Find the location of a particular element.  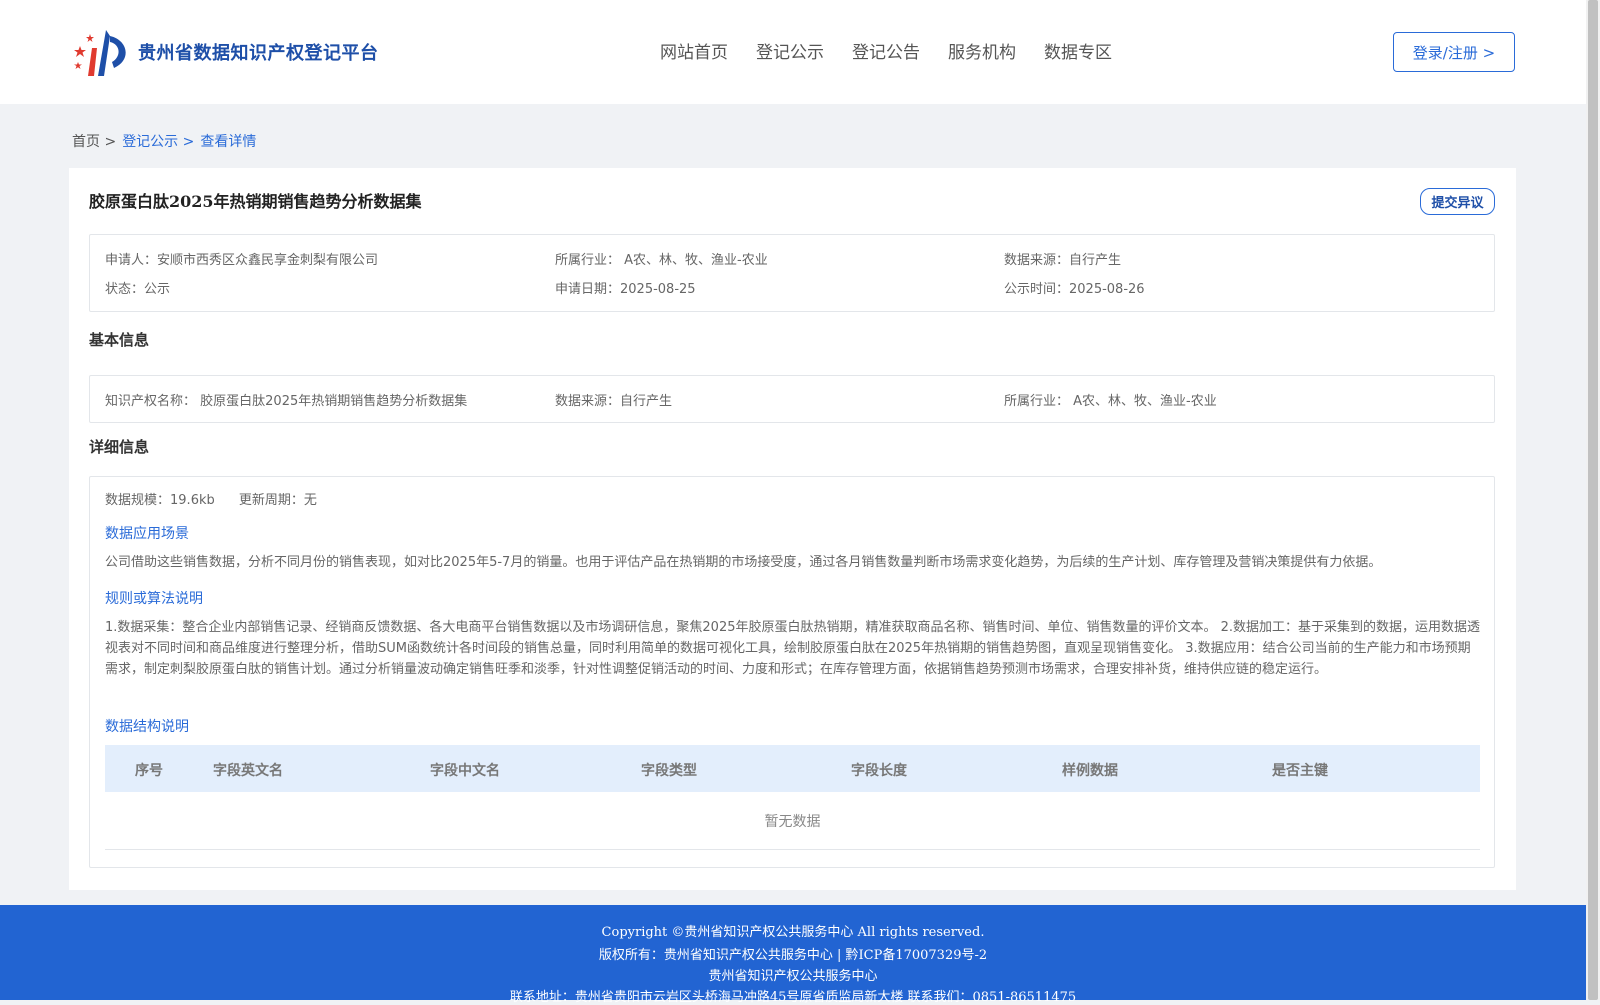

status-value: 公示 is located at coordinates (157, 289).